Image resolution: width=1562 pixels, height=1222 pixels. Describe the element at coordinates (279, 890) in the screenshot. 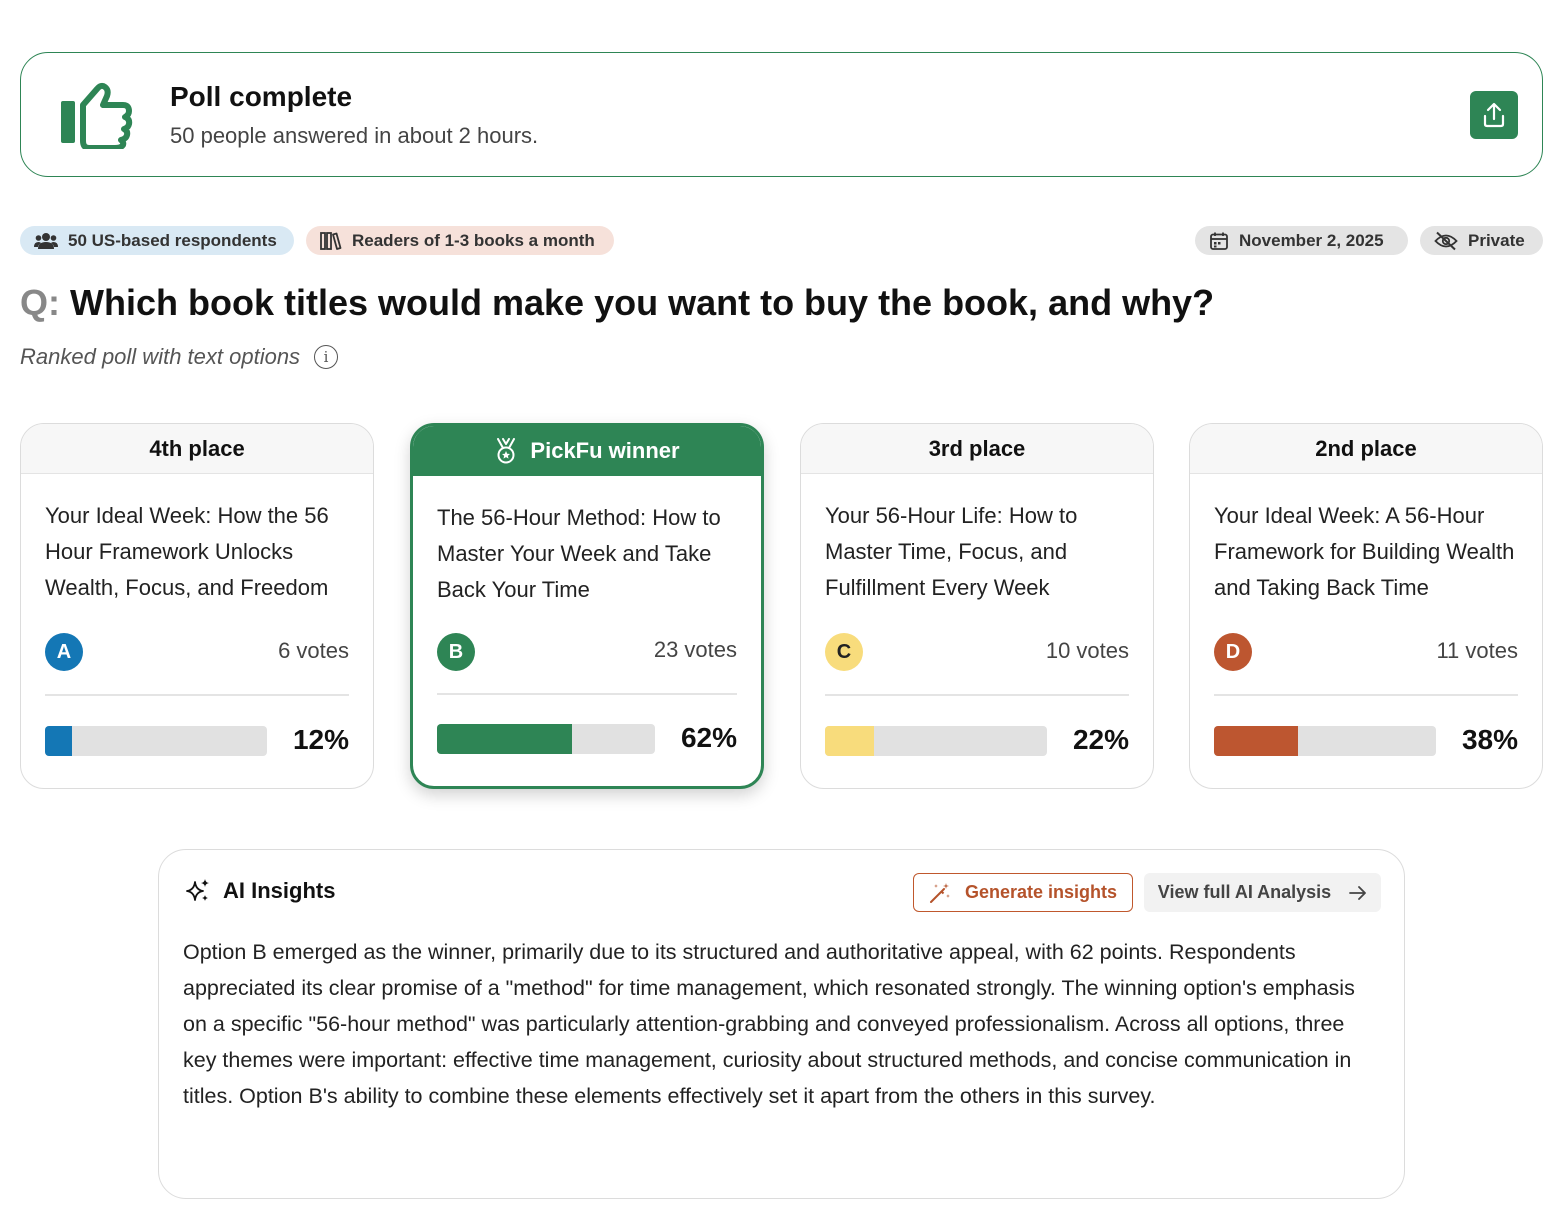

I see `ai-insights-title: AI Insights` at that location.